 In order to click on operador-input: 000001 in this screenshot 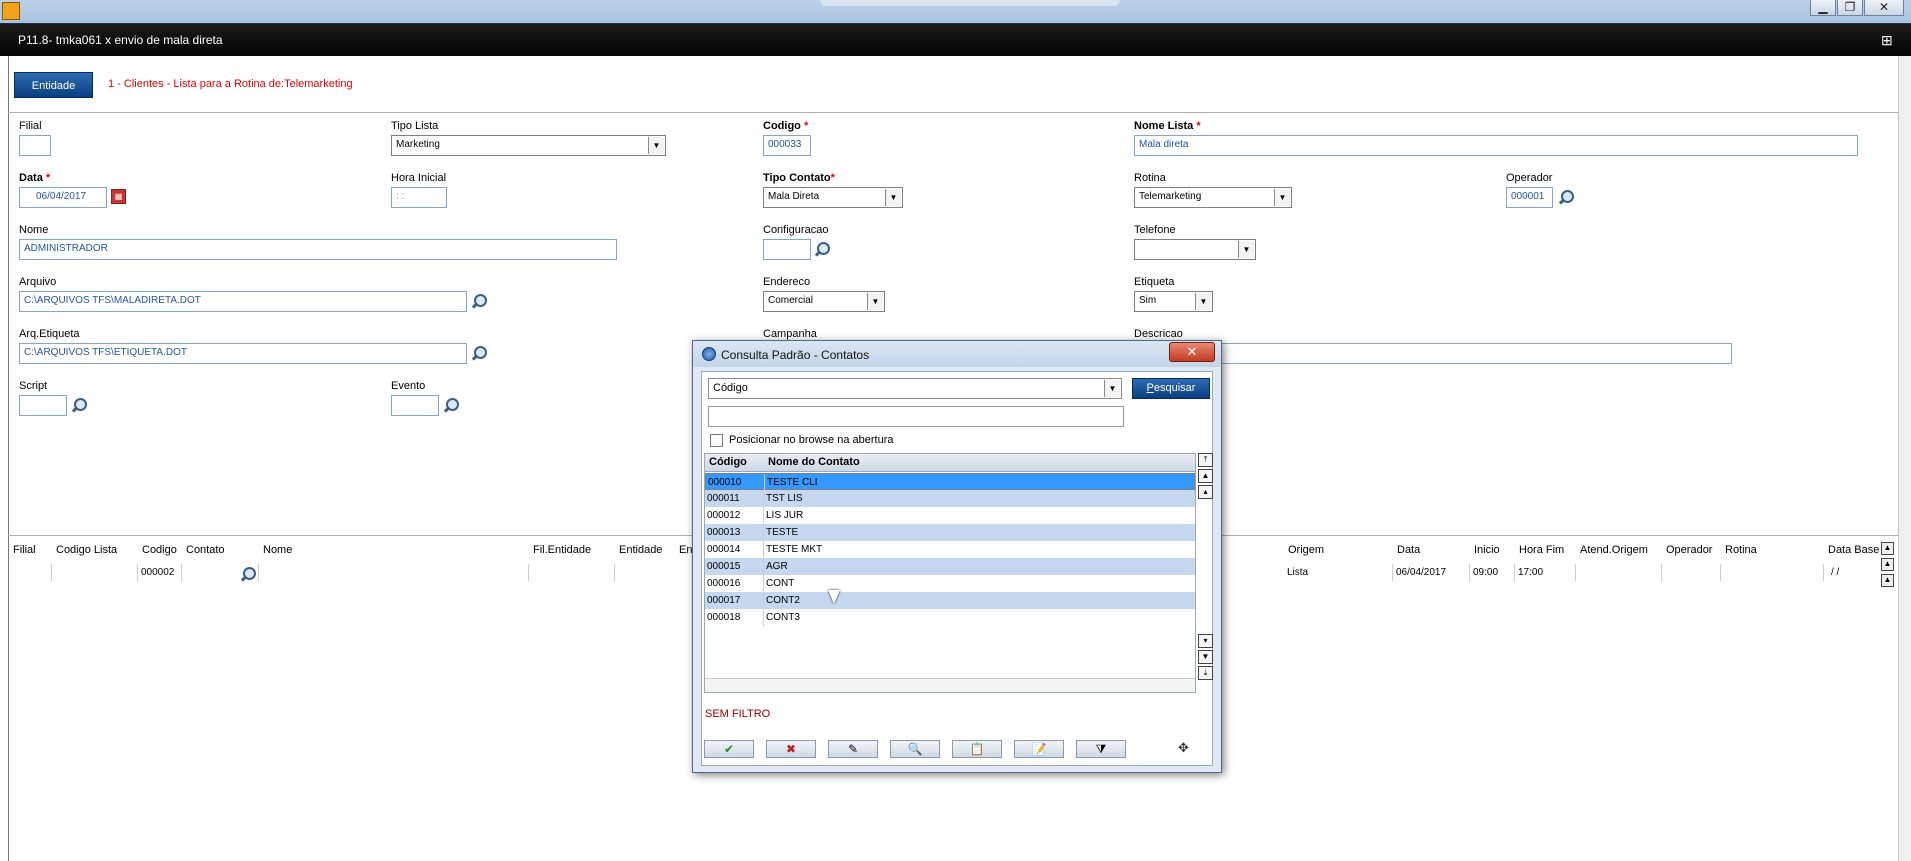, I will do `click(1529, 197)`.